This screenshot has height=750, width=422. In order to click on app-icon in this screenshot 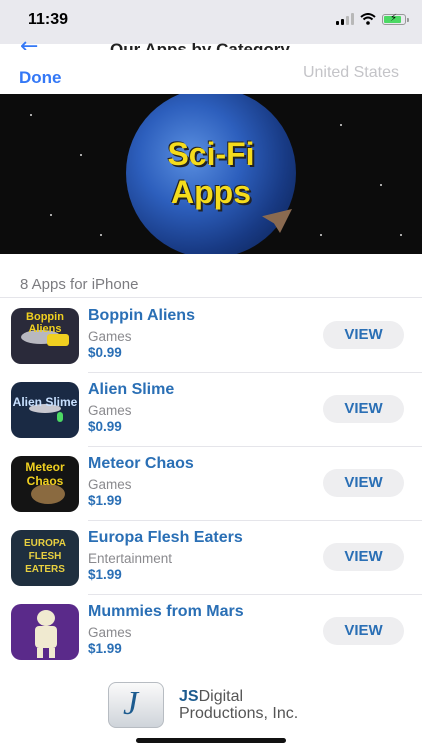, I will do `click(45, 632)`.